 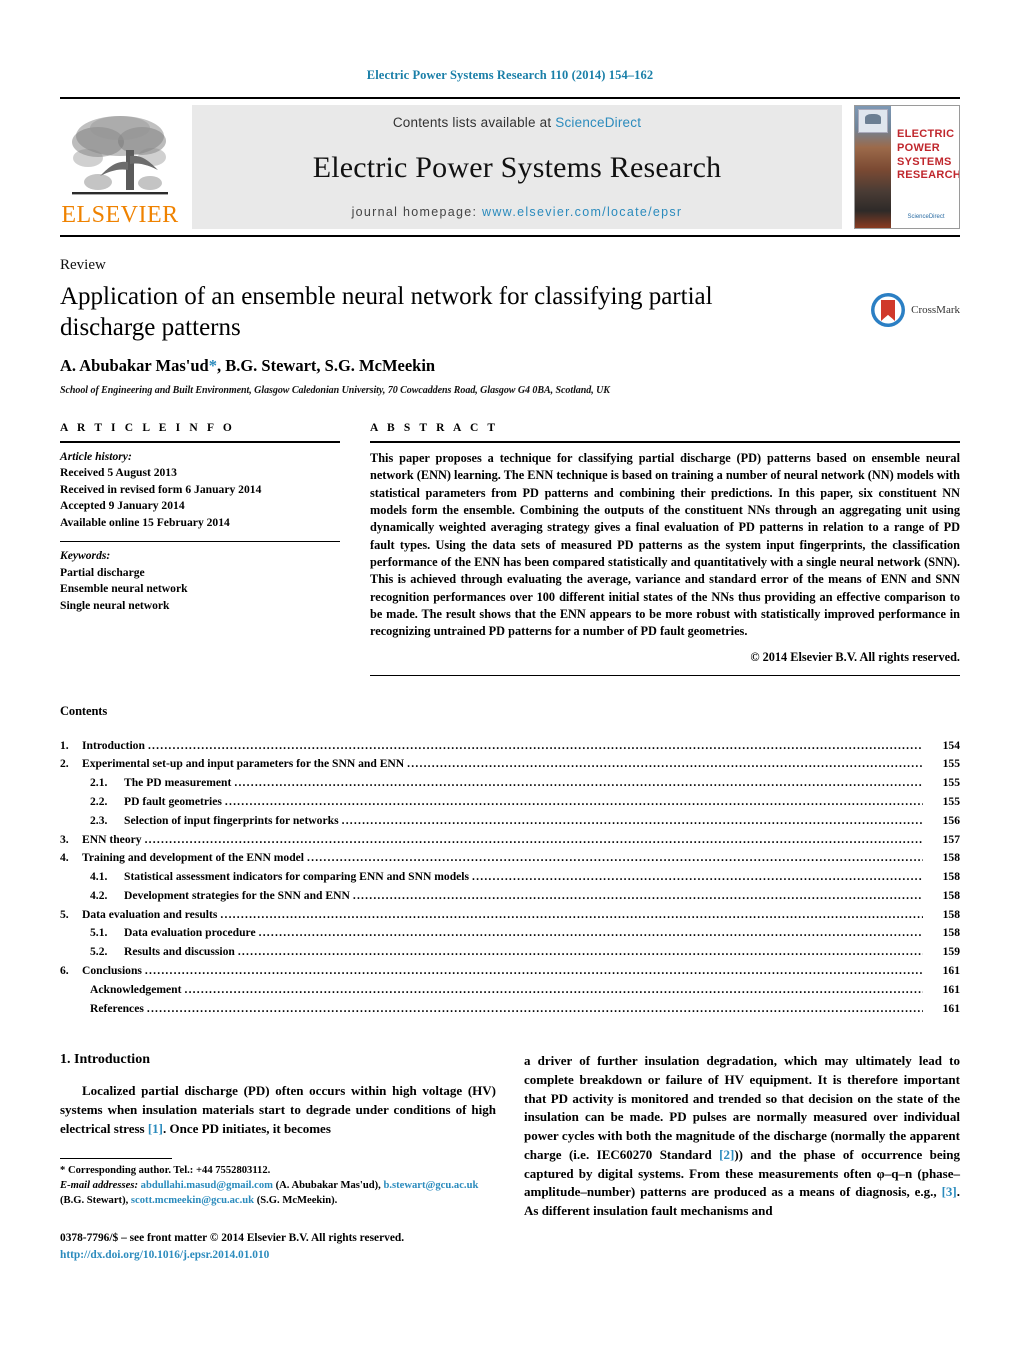 What do you see at coordinates (99, 933) in the screenshot?
I see `toc-entry-subnumber: 5.1.` at bounding box center [99, 933].